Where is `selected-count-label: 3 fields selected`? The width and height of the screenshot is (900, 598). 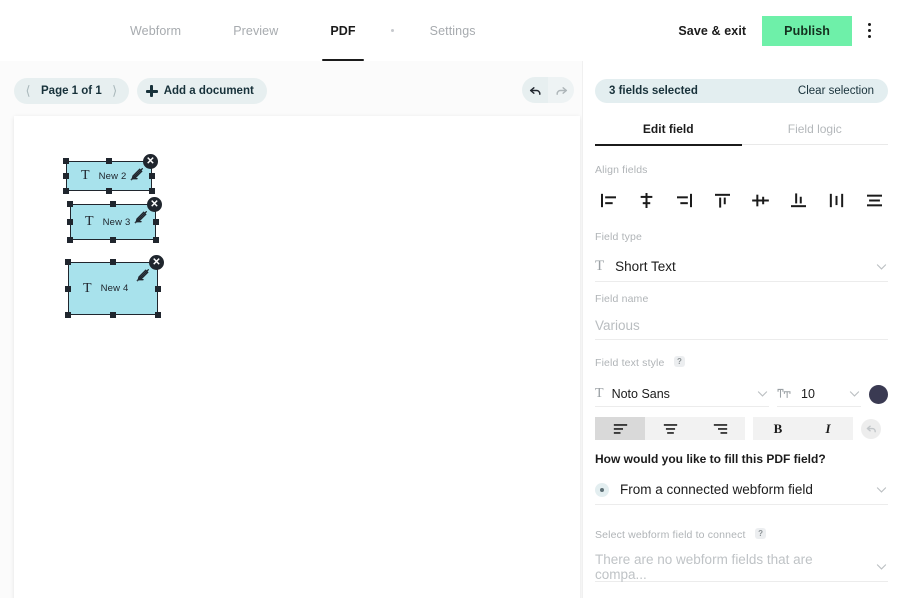 selected-count-label: 3 fields selected is located at coordinates (653, 91).